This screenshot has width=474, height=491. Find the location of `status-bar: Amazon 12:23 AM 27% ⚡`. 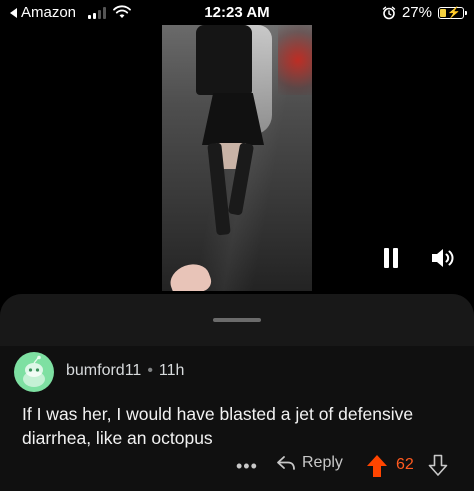

status-bar: Amazon 12:23 AM 27% ⚡ is located at coordinates (237, 13).